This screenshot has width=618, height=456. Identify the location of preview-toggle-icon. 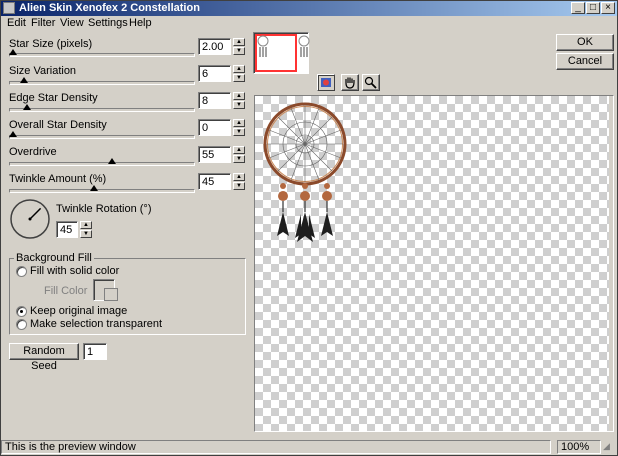
(326, 82).